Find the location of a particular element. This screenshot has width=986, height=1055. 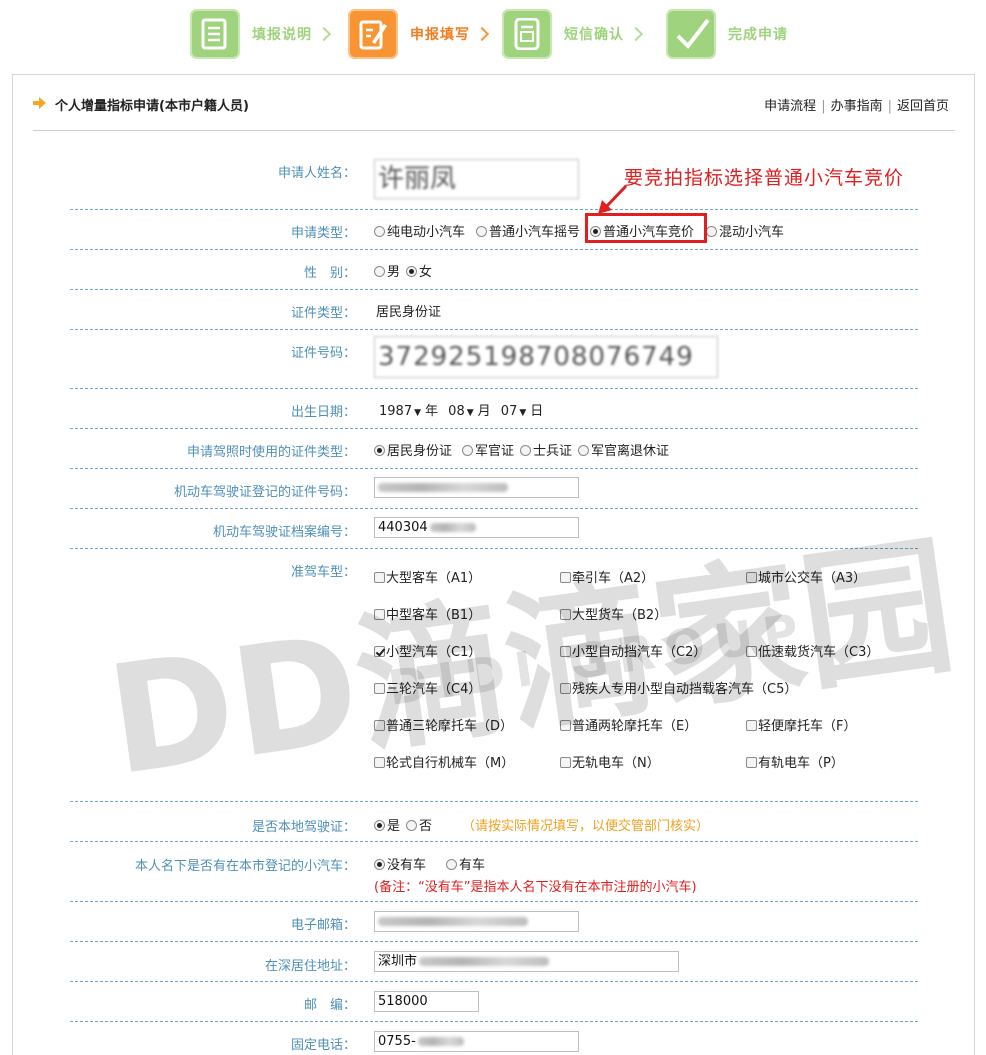

radio-retired-officer-id: 军官离退休证 is located at coordinates (623, 449).